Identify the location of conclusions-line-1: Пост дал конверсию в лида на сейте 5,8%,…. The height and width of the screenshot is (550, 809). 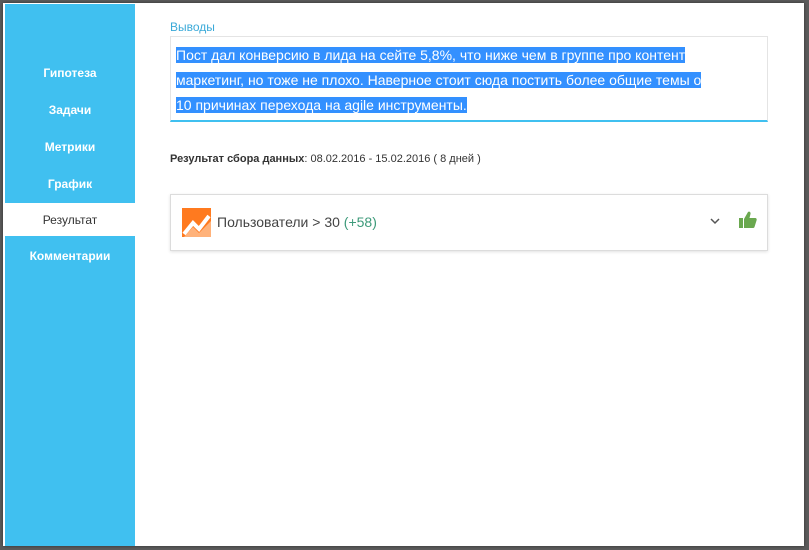
(431, 55).